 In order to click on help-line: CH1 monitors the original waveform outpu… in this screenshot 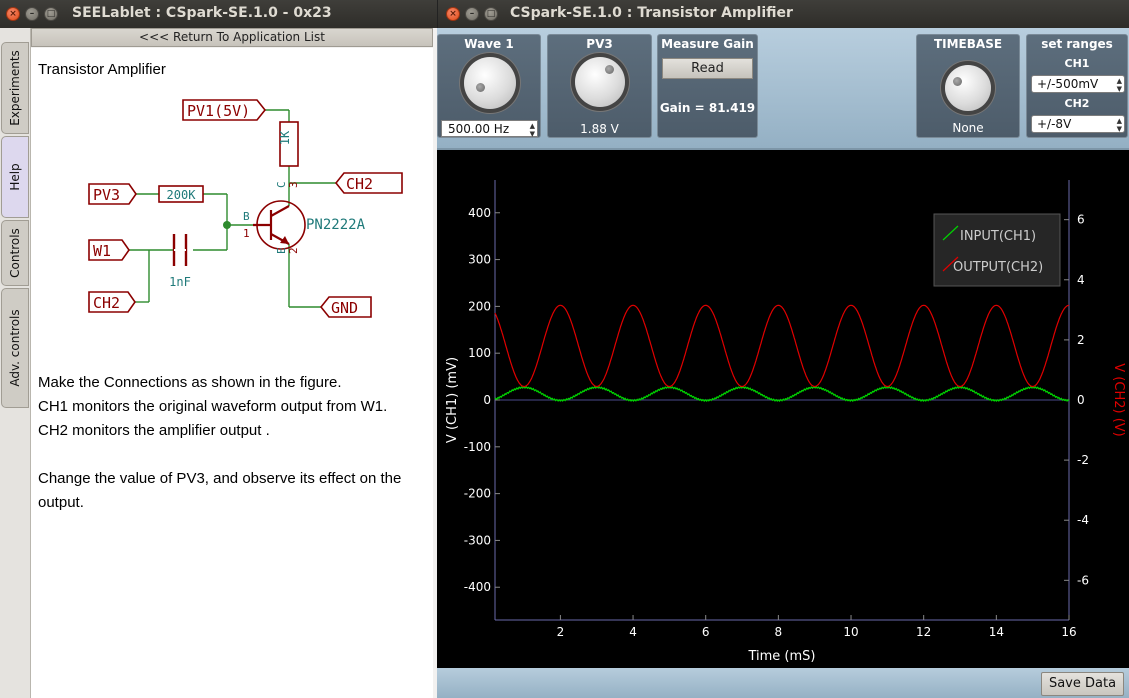, I will do `click(213, 406)`.